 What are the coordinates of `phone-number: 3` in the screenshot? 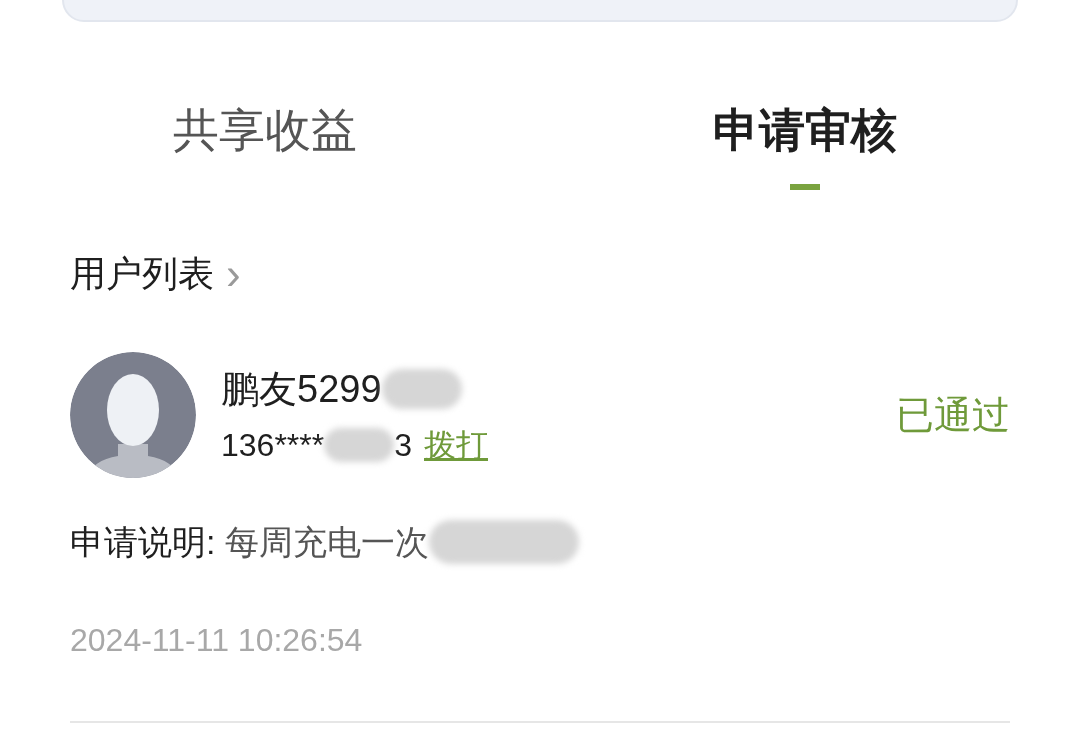 It's located at (403, 445).